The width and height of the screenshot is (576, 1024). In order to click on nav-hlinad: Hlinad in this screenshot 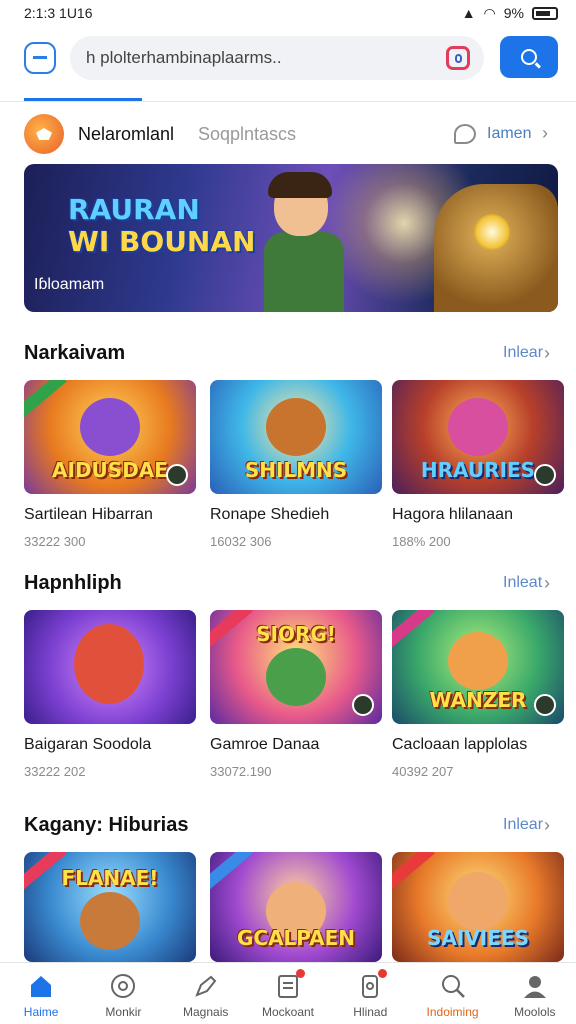, I will do `click(370, 993)`.